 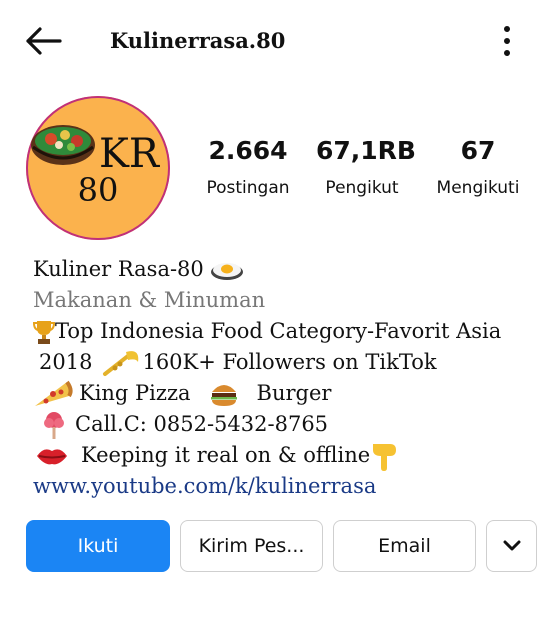 What do you see at coordinates (149, 299) in the screenshot?
I see `bio-category: Makanan & Minuman` at bounding box center [149, 299].